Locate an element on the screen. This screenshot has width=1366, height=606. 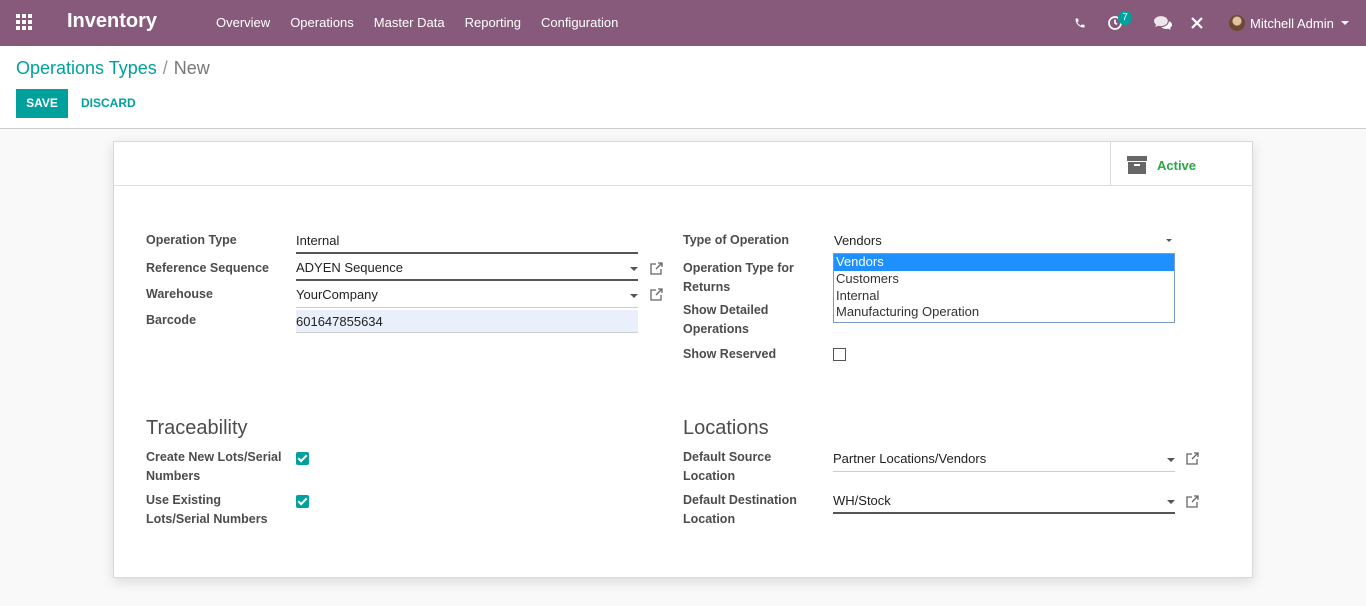
default-source-label-line1: Default Source is located at coordinates (727, 457).